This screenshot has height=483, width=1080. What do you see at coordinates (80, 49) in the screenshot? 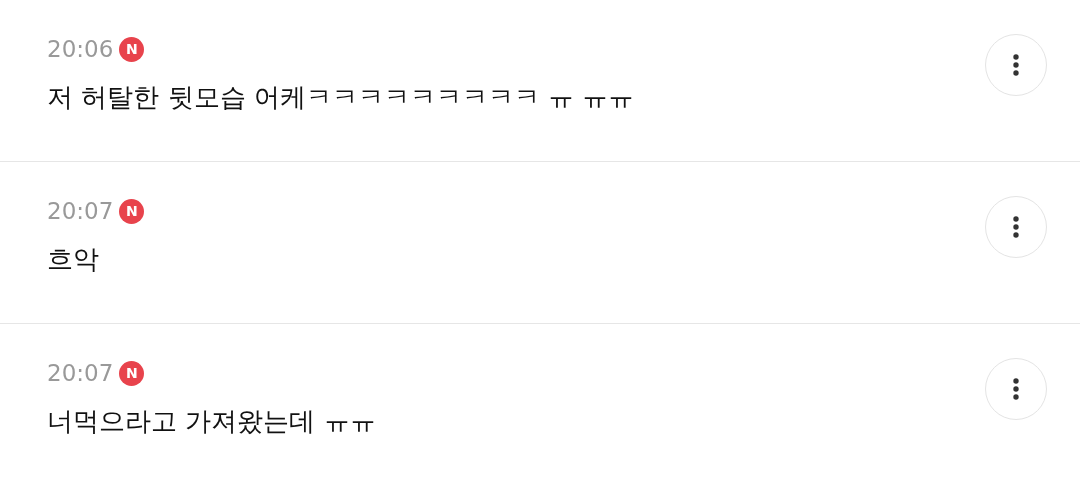
I see `comment-time: 20:06` at bounding box center [80, 49].